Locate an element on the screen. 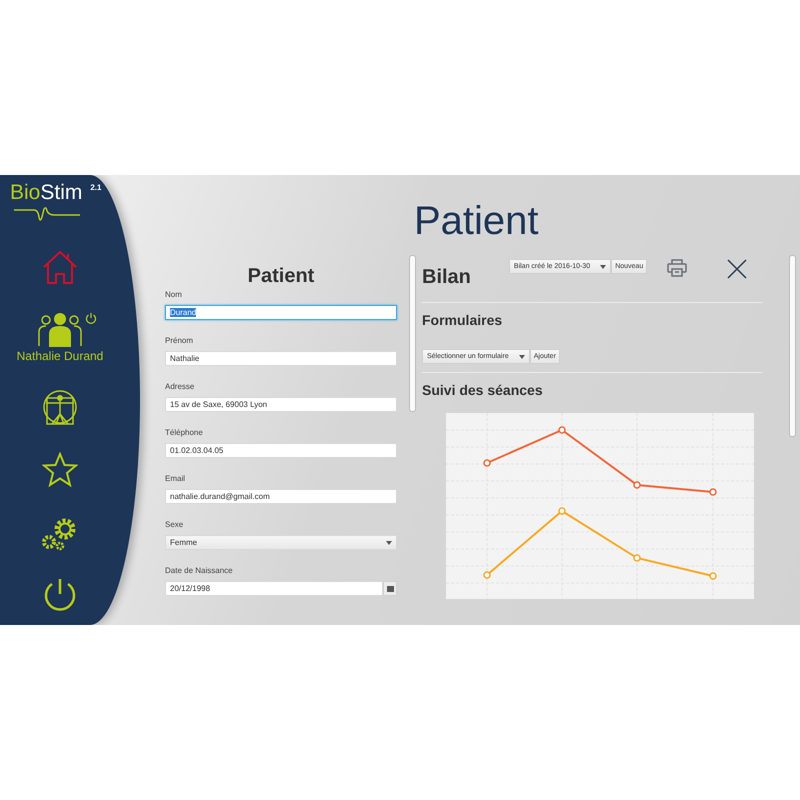 This screenshot has width=800, height=800. text-field: nathalie.durand@gmail.com is located at coordinates (281, 496).